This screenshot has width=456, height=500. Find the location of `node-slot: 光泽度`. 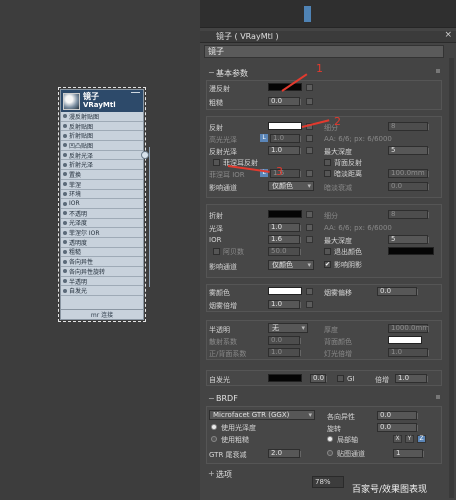

node-slot: 光泽度 is located at coordinates (102, 224).